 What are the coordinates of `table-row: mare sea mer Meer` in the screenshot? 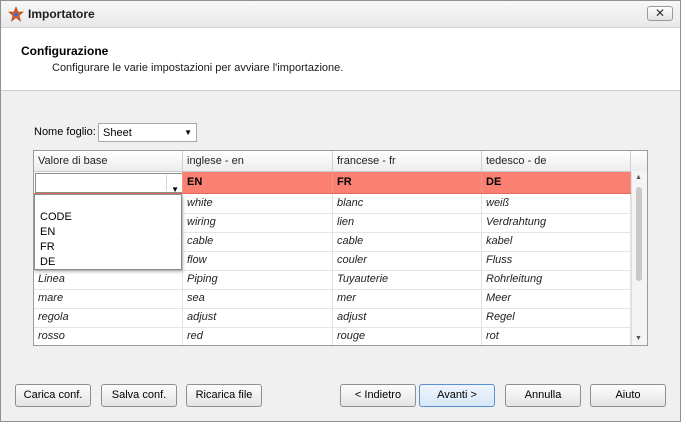 It's located at (332, 299).